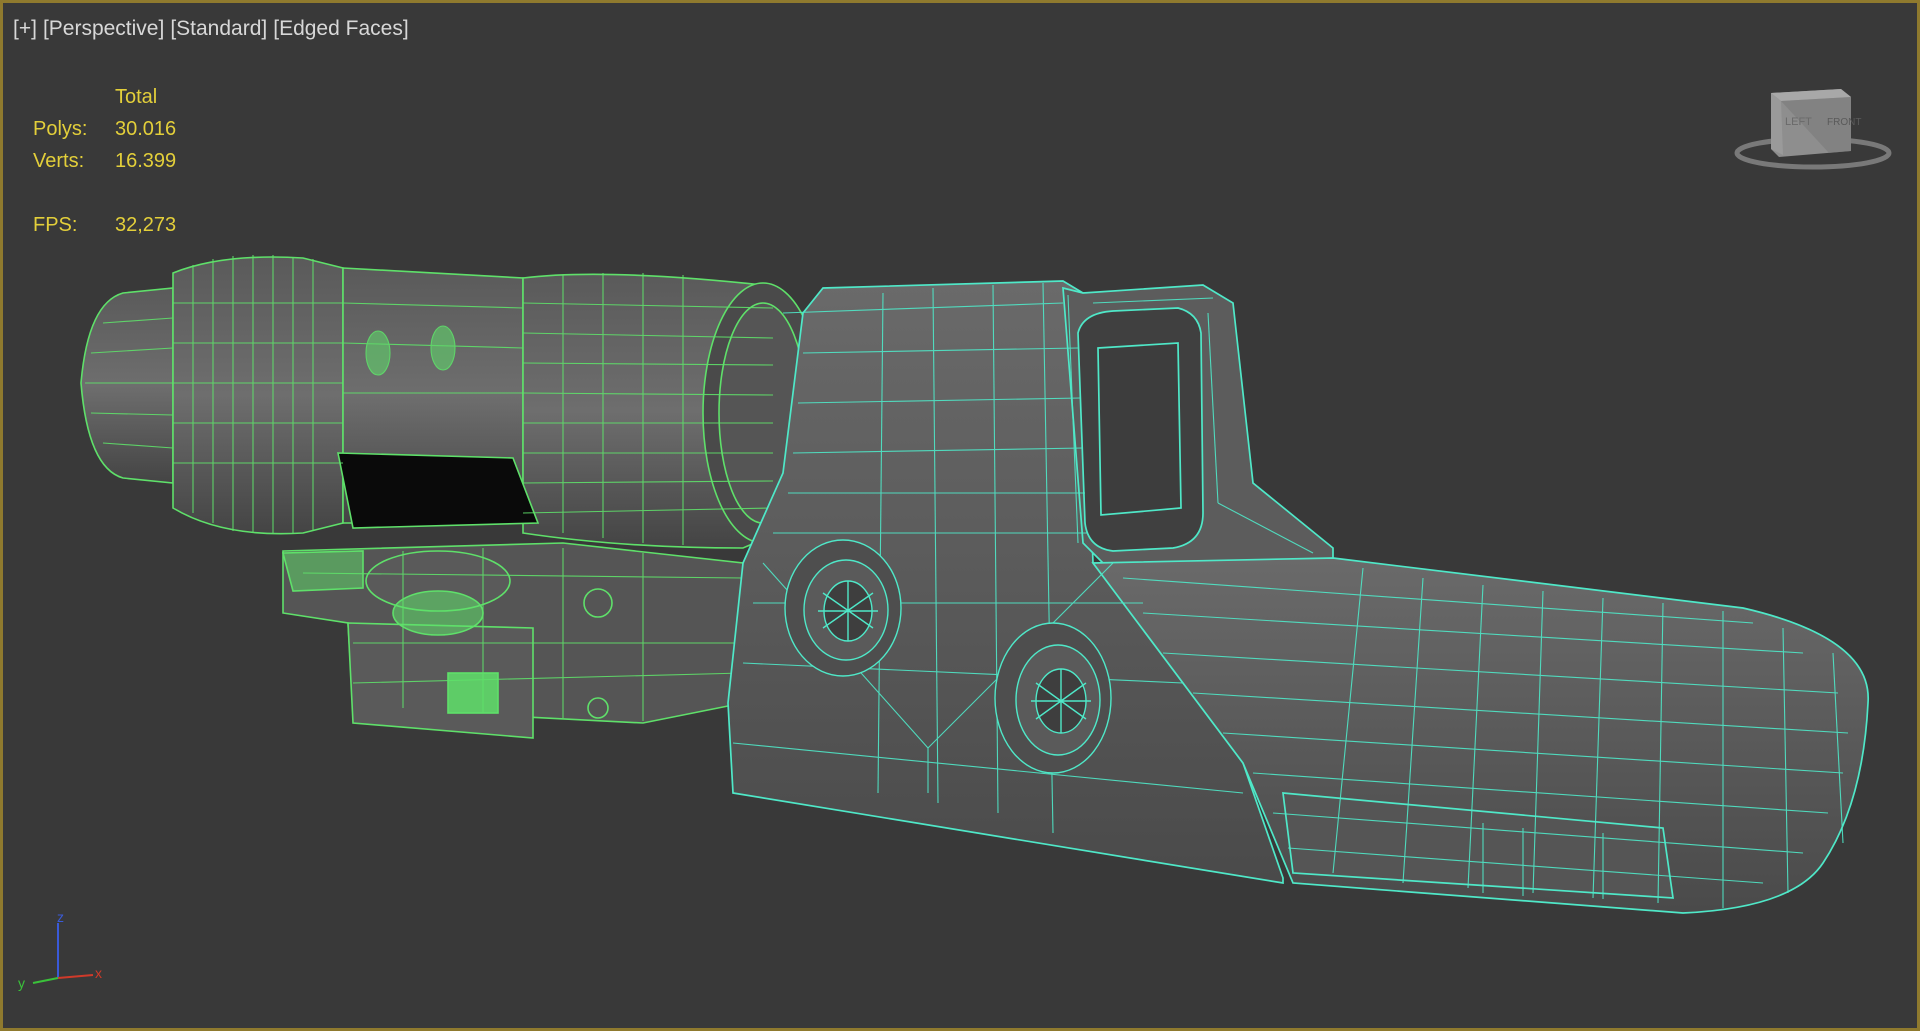 The image size is (1920, 1031). I want to click on viewcube-widget: LEFT FRONT, so click(1813, 133).